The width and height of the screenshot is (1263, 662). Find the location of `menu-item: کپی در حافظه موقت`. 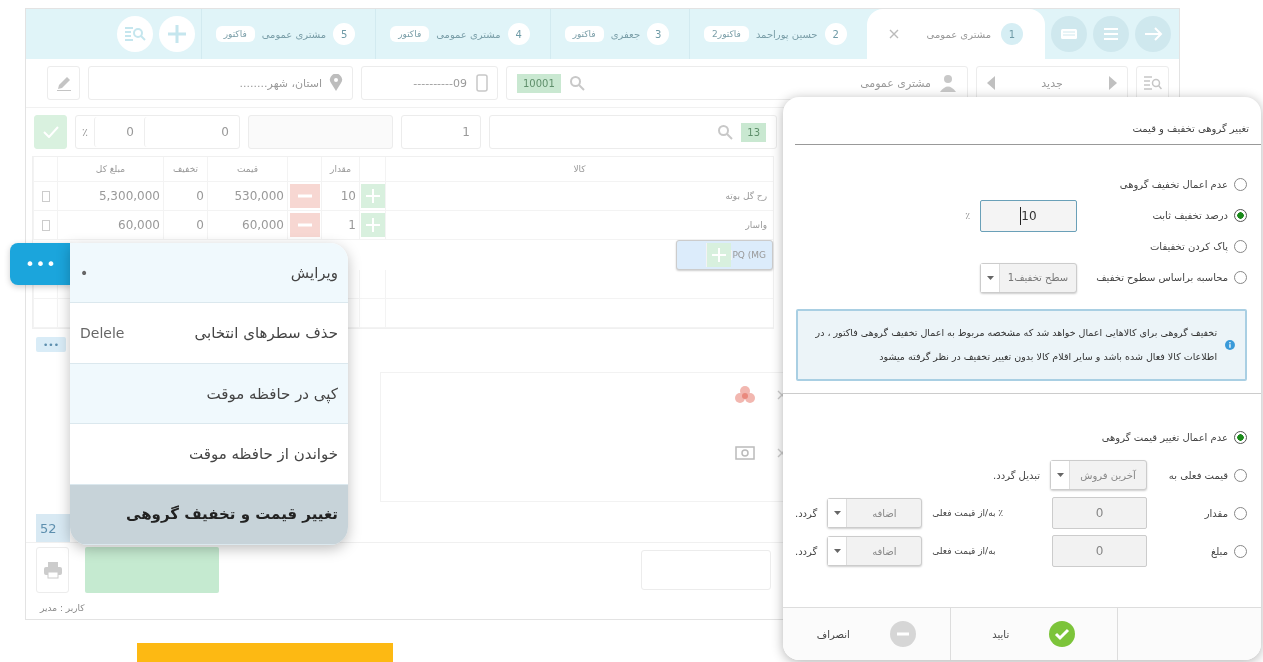

menu-item: کپی در حافظه موقت is located at coordinates (209, 394).